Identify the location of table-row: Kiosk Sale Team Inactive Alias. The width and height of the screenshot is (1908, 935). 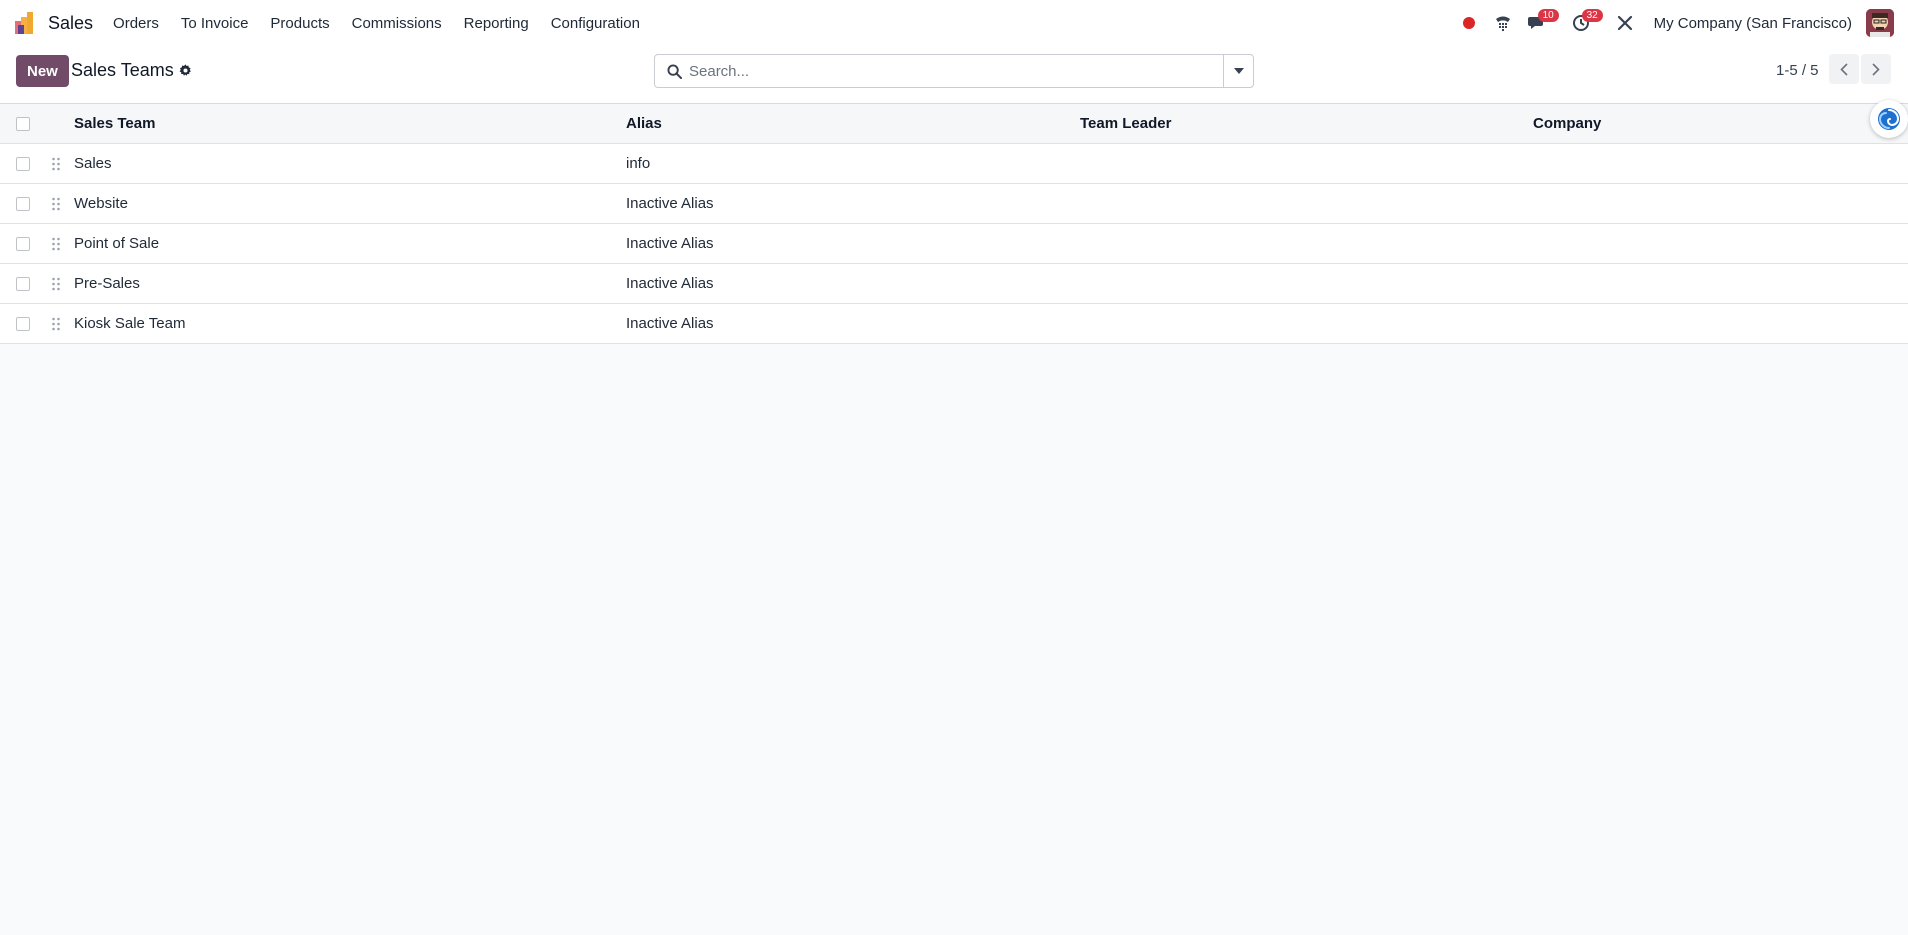
(954, 324).